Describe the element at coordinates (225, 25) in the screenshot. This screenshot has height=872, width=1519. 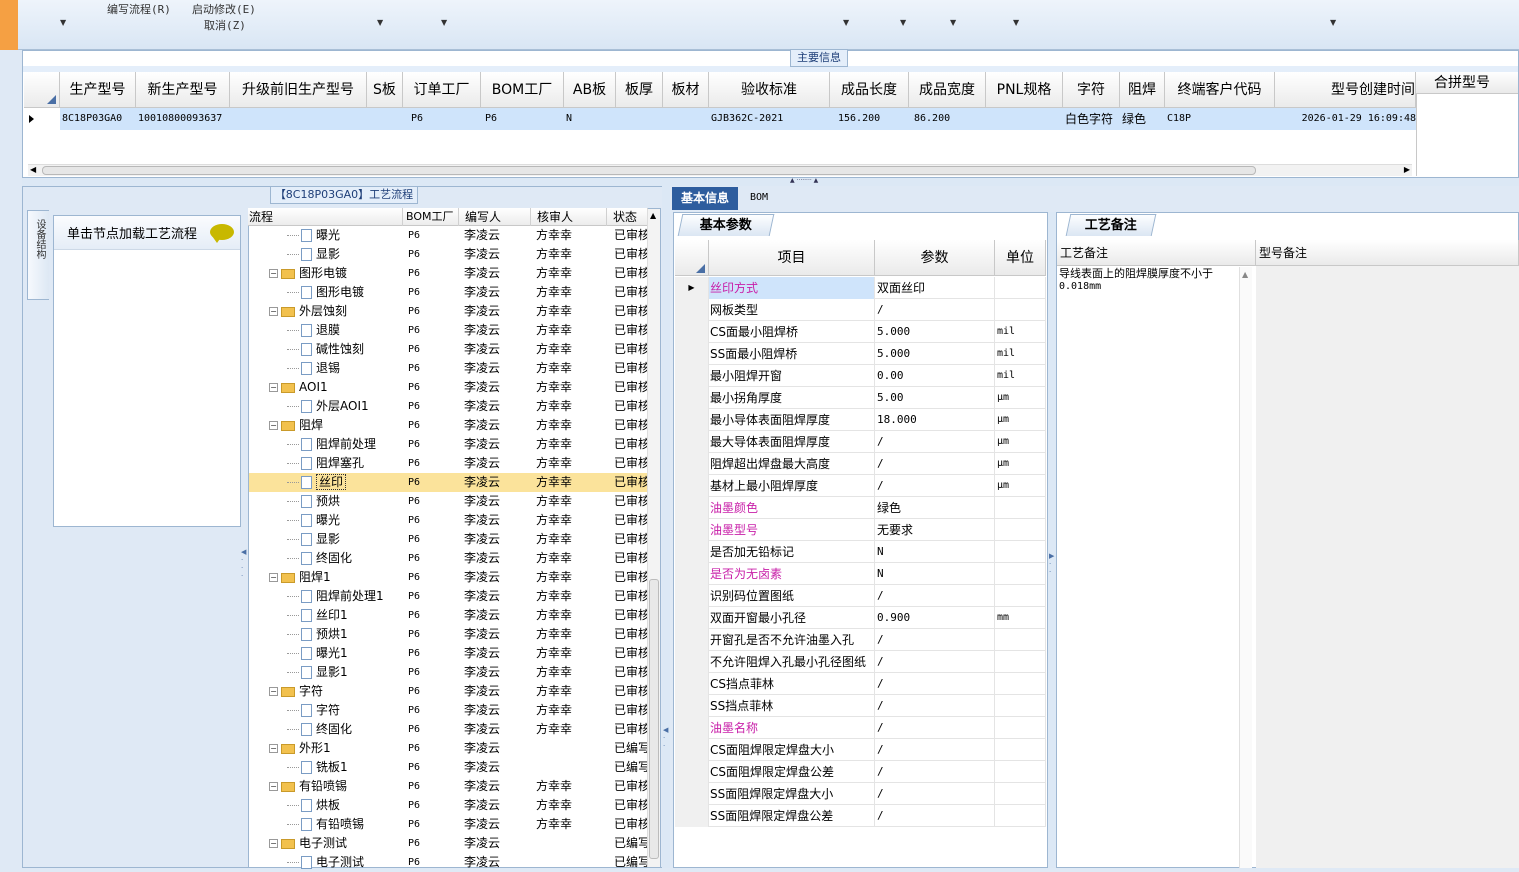
I see `cancel-menu: 取消(Z)` at that location.